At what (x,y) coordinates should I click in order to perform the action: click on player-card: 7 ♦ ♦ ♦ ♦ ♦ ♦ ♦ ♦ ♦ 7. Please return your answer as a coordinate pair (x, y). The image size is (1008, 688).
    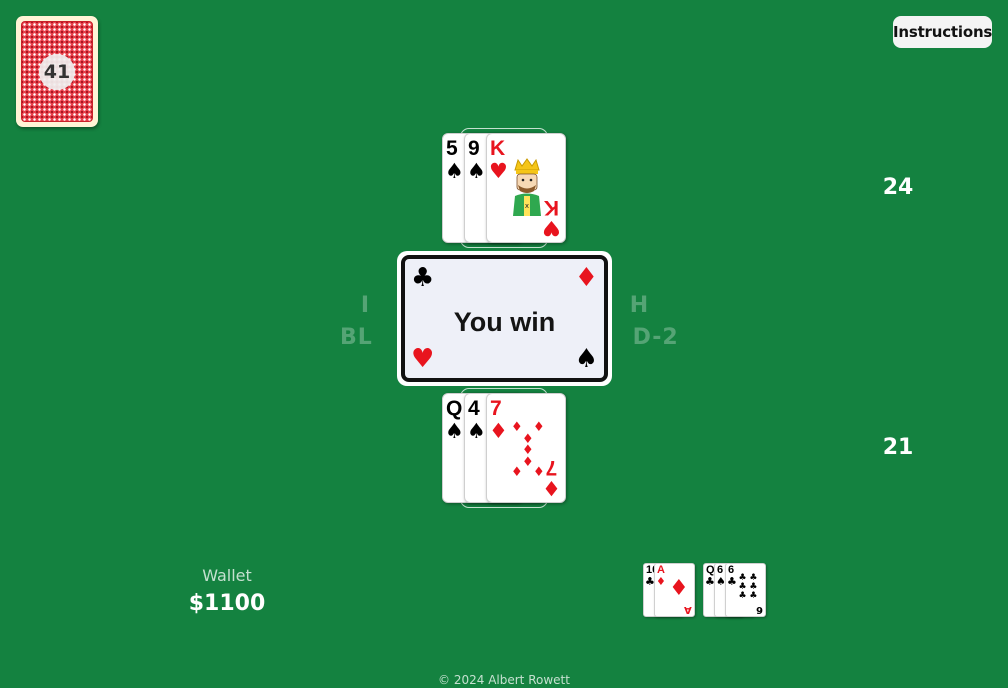
    Looking at the image, I should click on (526, 448).